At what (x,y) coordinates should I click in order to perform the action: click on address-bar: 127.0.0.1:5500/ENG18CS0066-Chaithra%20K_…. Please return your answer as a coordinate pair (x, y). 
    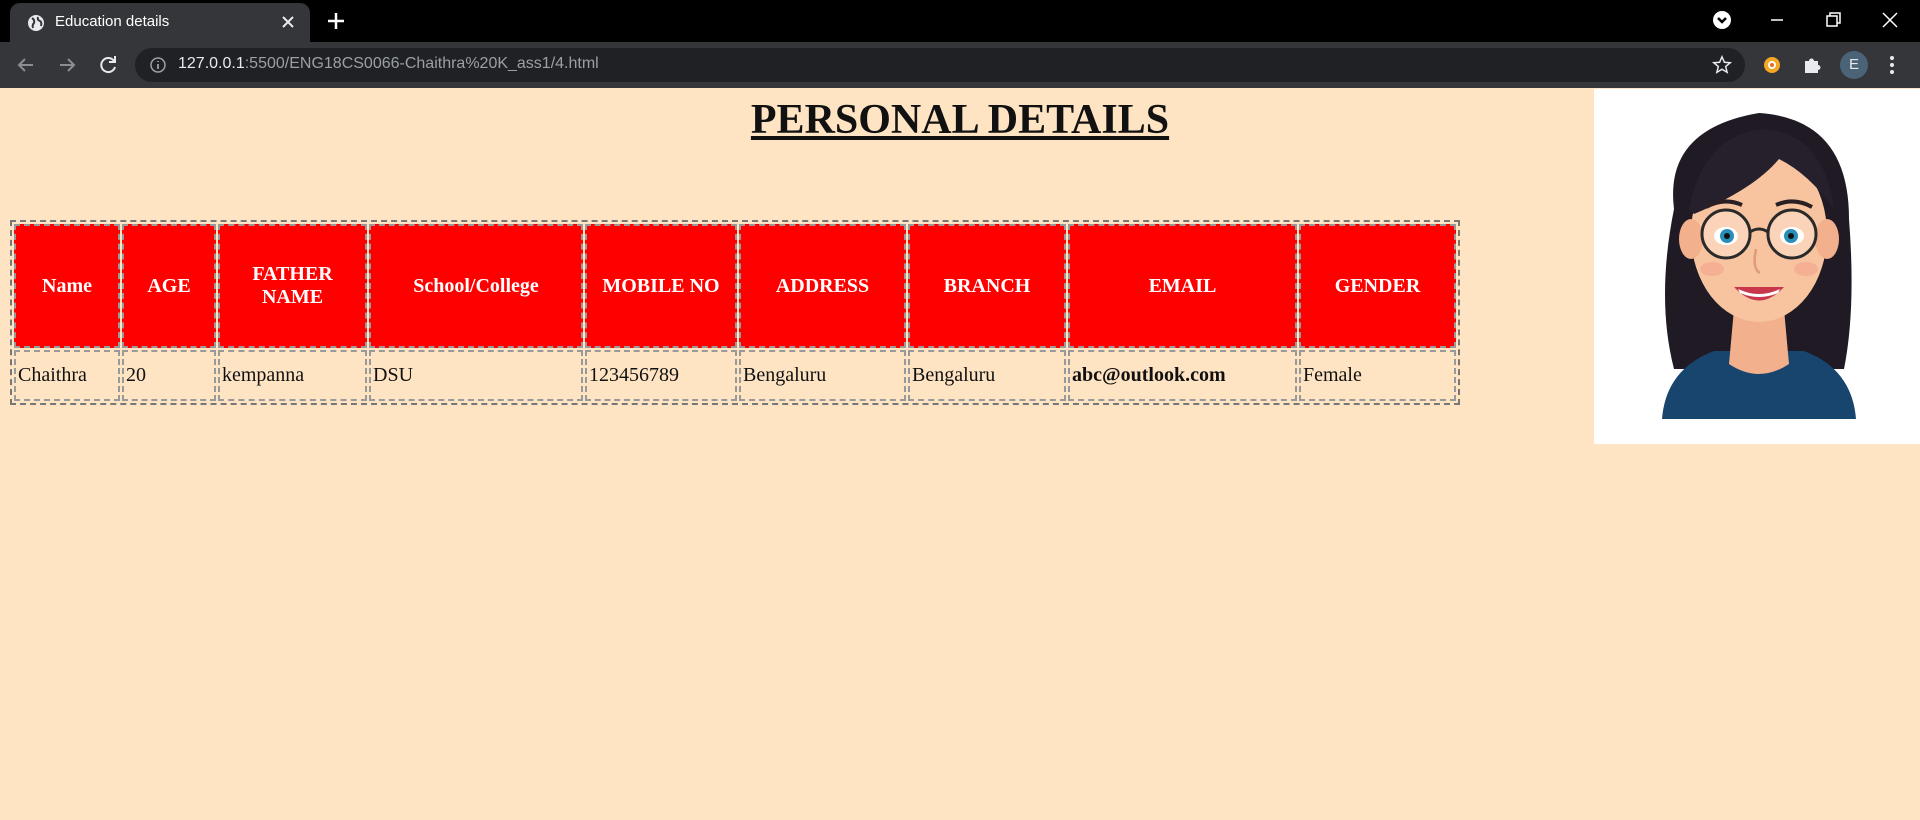
    Looking at the image, I should click on (940, 65).